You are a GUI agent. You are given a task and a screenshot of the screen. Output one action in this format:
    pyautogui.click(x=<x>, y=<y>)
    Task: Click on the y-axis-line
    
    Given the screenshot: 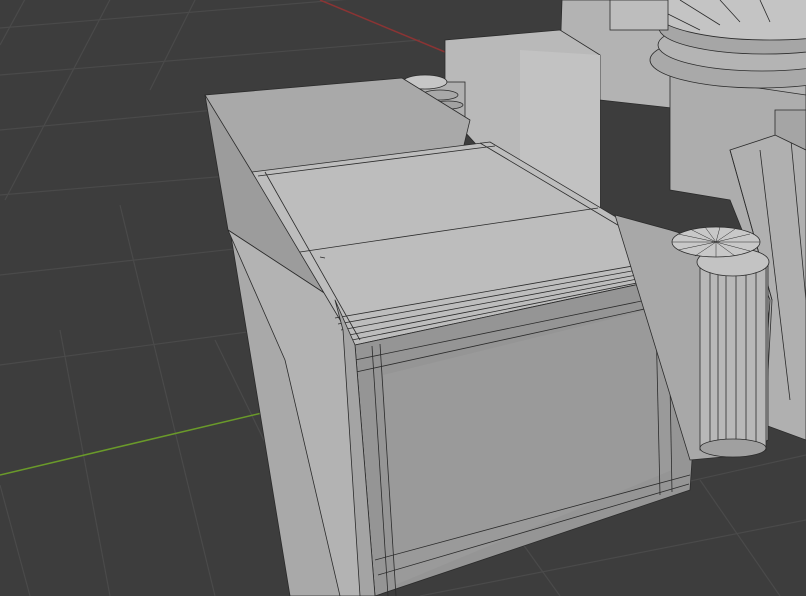 What is the action you would take?
    pyautogui.click(x=150, y=439)
    